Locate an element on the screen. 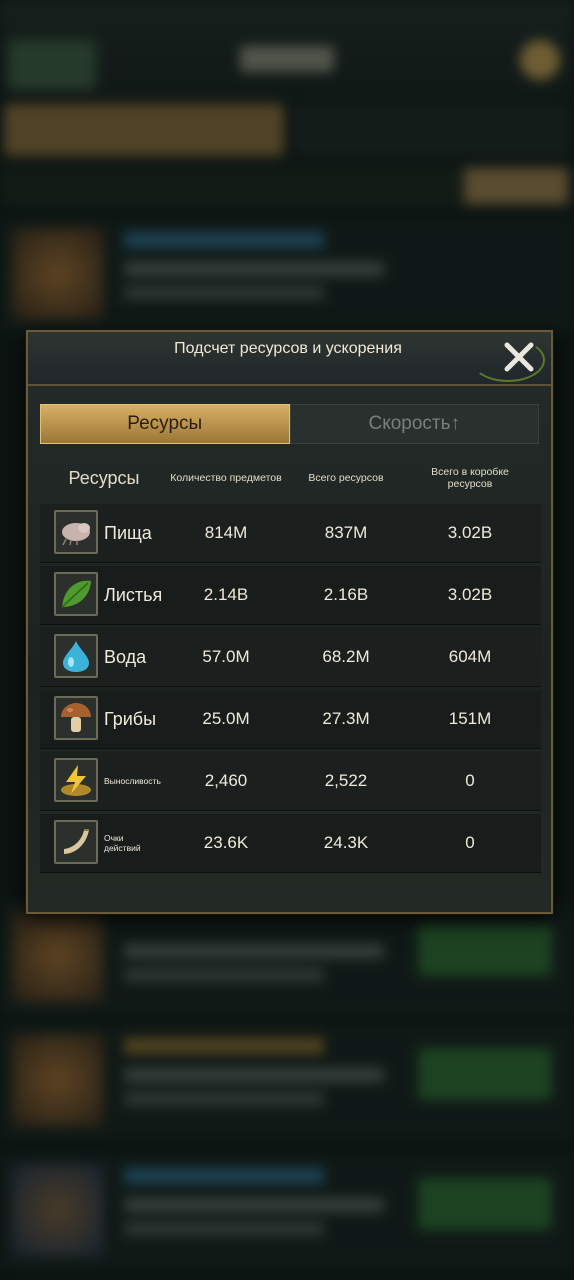 The width and height of the screenshot is (574, 1280). water-drop-icon is located at coordinates (76, 656).